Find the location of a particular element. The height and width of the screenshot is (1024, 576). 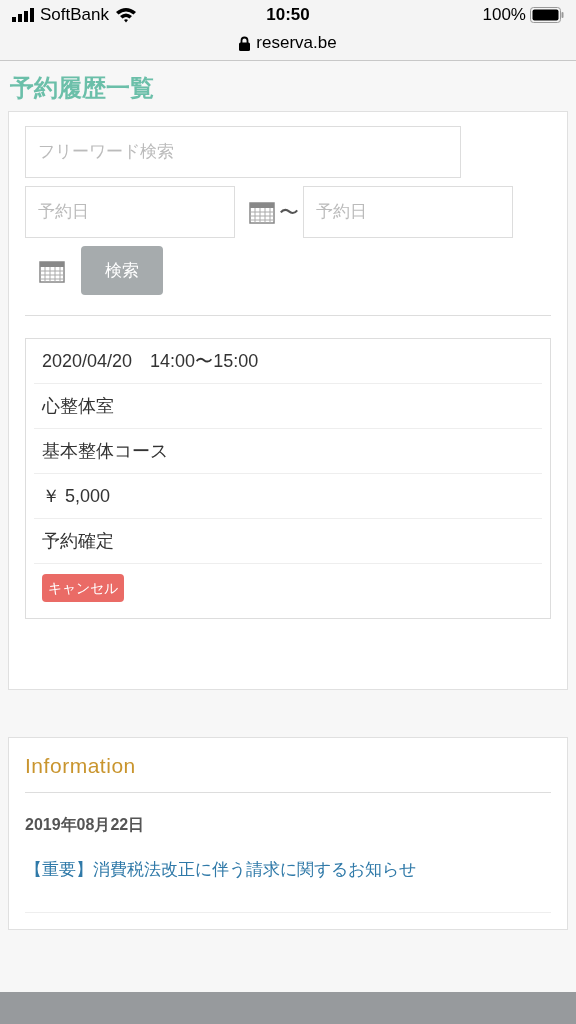

news-date: 2019年08月22日 is located at coordinates (85, 824).